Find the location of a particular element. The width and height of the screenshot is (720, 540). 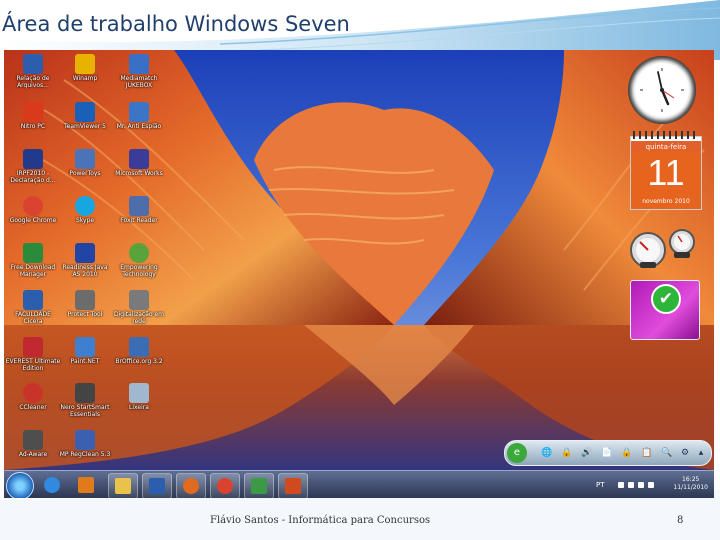

volume-icon is located at coordinates (651, 485).